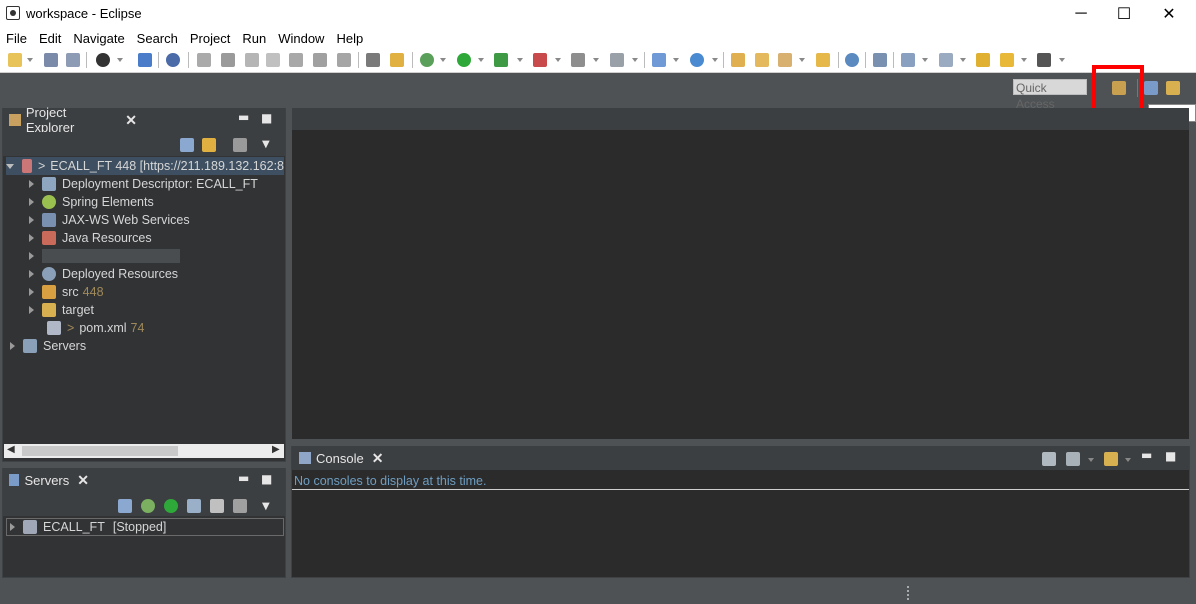  I want to click on open-resource-icon, so click(762, 60).